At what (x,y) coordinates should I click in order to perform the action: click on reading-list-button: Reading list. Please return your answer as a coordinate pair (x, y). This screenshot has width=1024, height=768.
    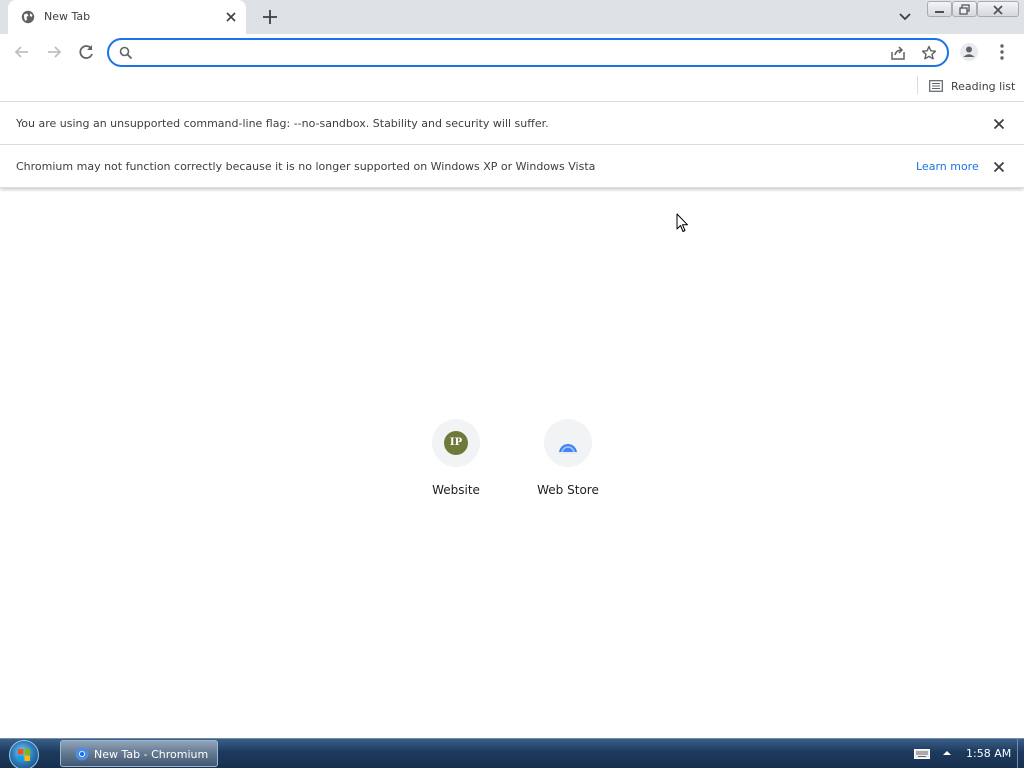
    Looking at the image, I should click on (972, 86).